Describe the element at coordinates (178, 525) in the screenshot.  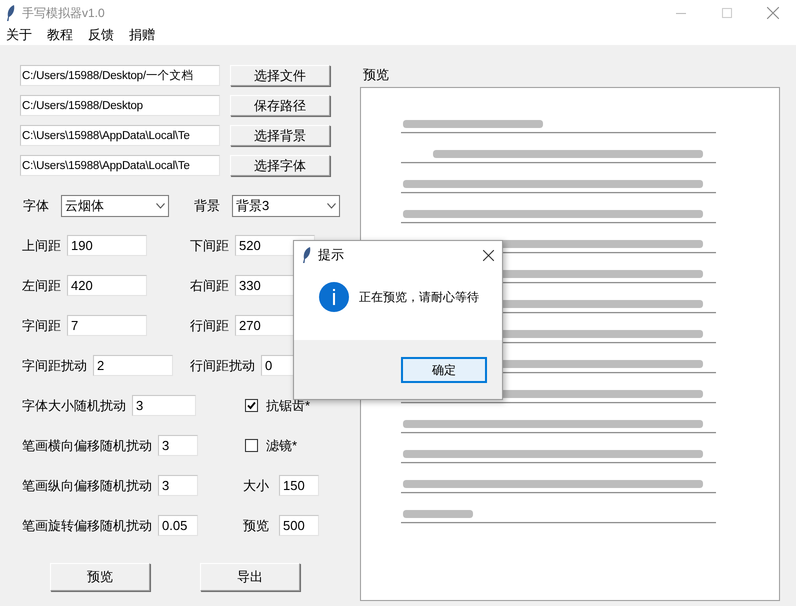
I see `text-field: 0.05` at that location.